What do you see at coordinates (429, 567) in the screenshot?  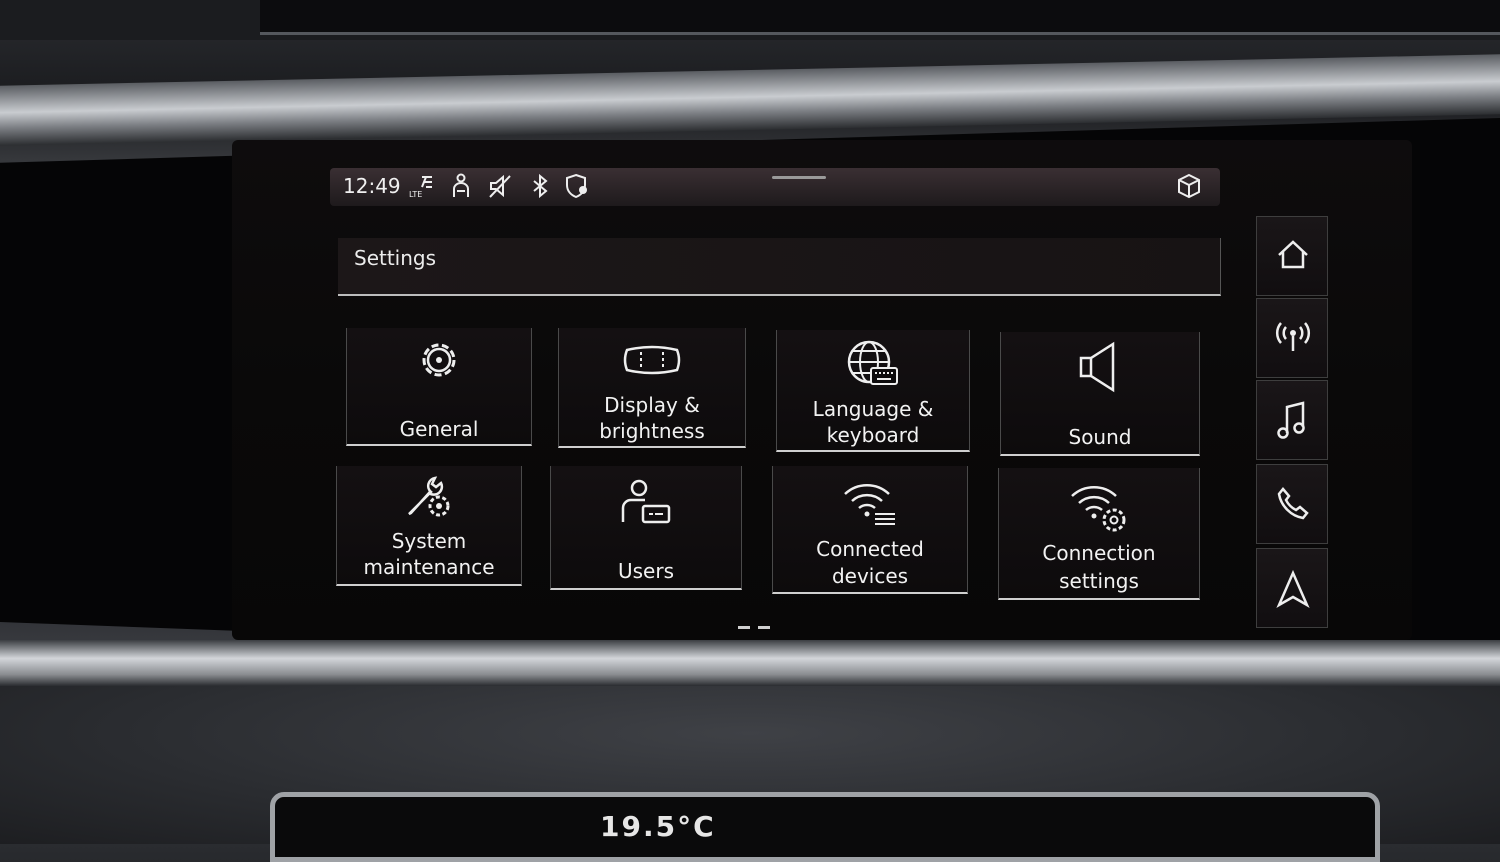 I see `tile-label-line2: maintenance` at bounding box center [429, 567].